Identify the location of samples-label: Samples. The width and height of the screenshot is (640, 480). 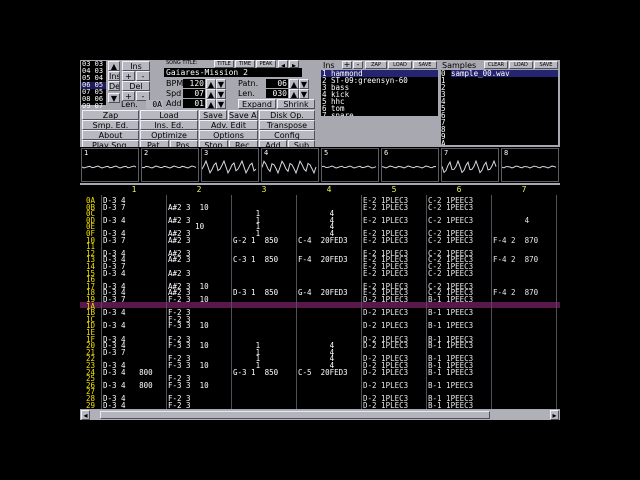
(459, 65).